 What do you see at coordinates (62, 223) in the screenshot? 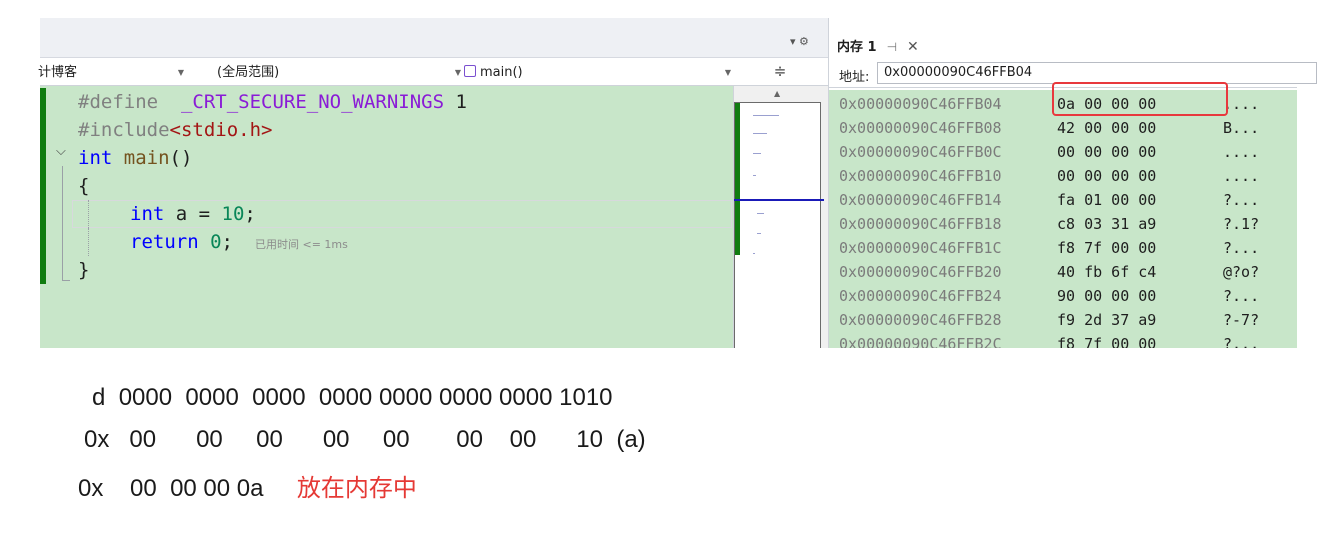
I see `fold-guide` at bounding box center [62, 223].